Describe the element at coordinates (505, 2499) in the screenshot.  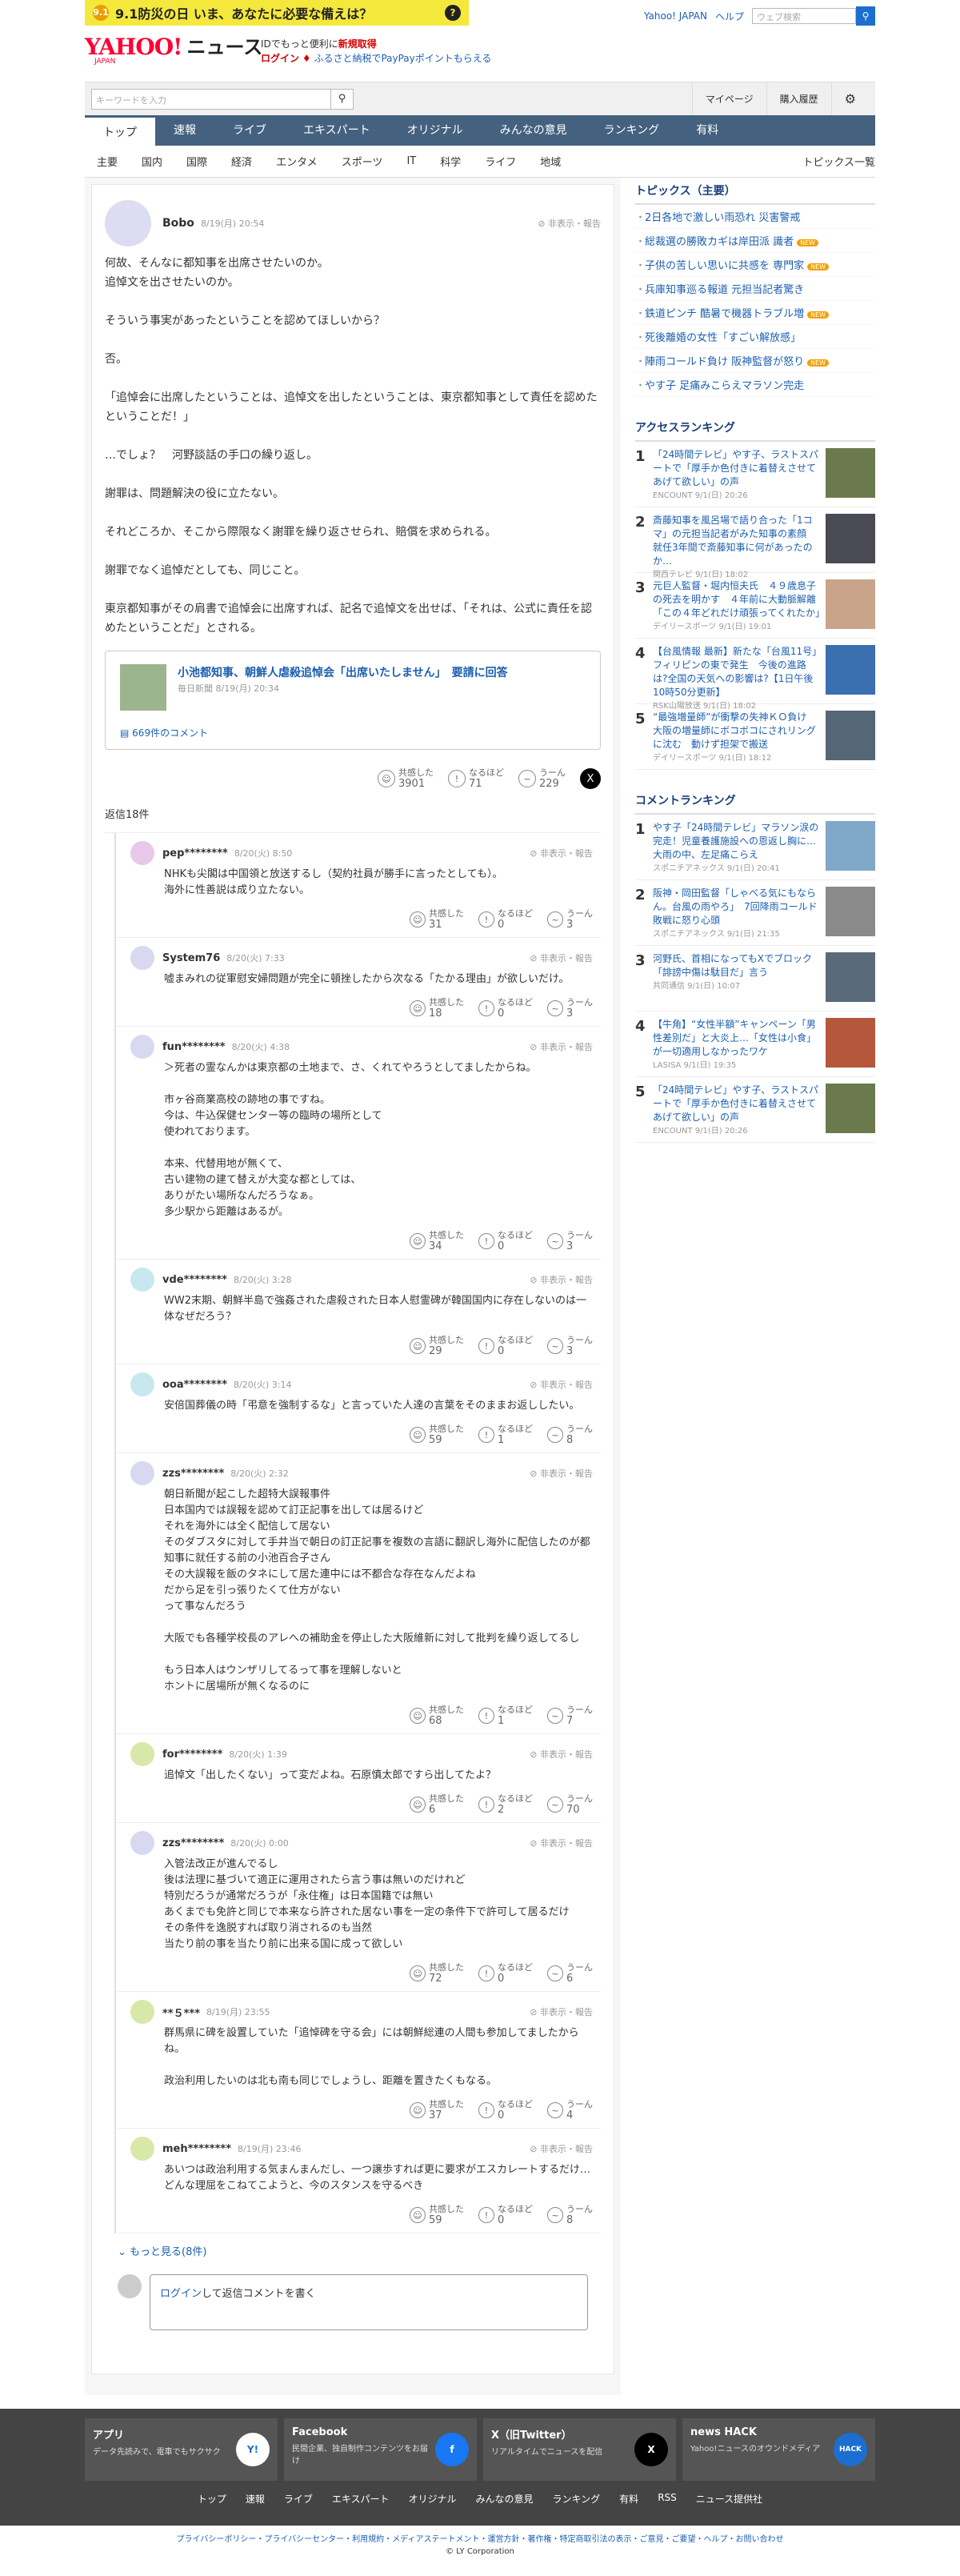
I see `footer-nav-item: みんなの意見` at that location.